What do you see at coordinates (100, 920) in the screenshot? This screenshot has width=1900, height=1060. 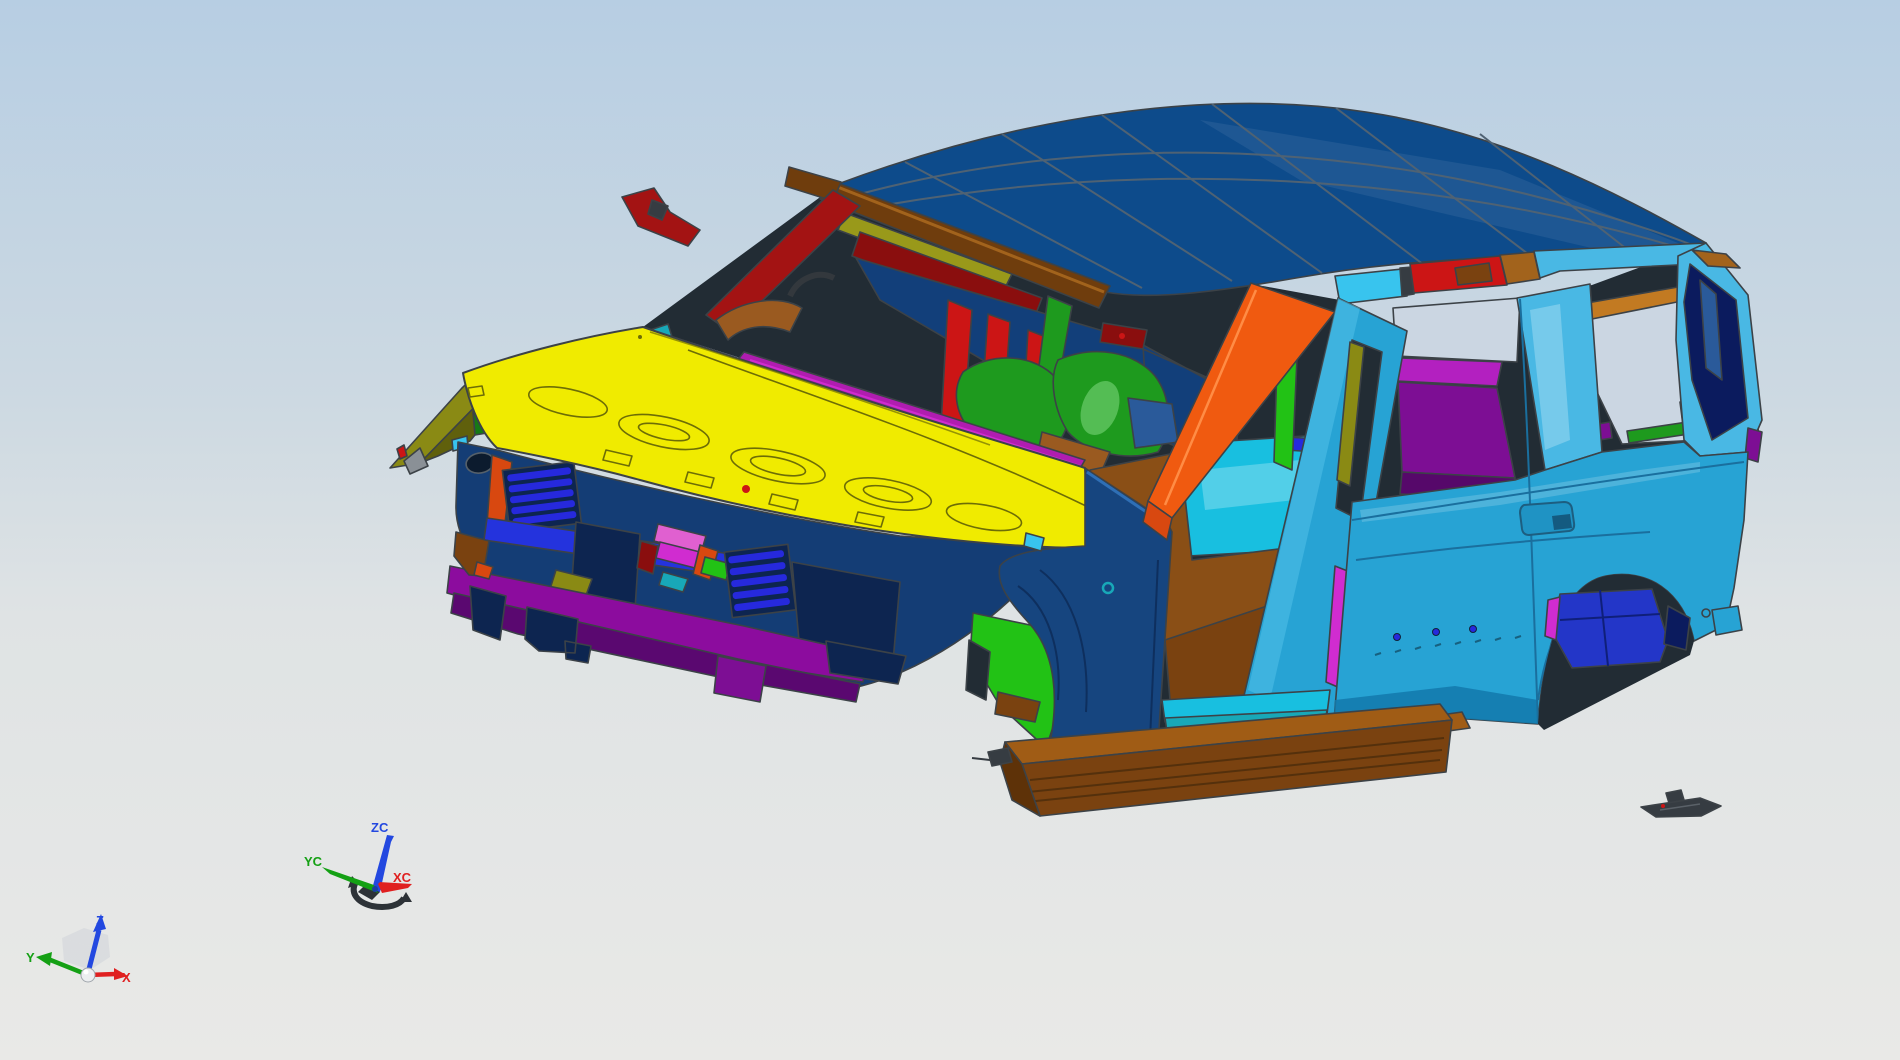 I see `wcs-z-label: Z` at bounding box center [100, 920].